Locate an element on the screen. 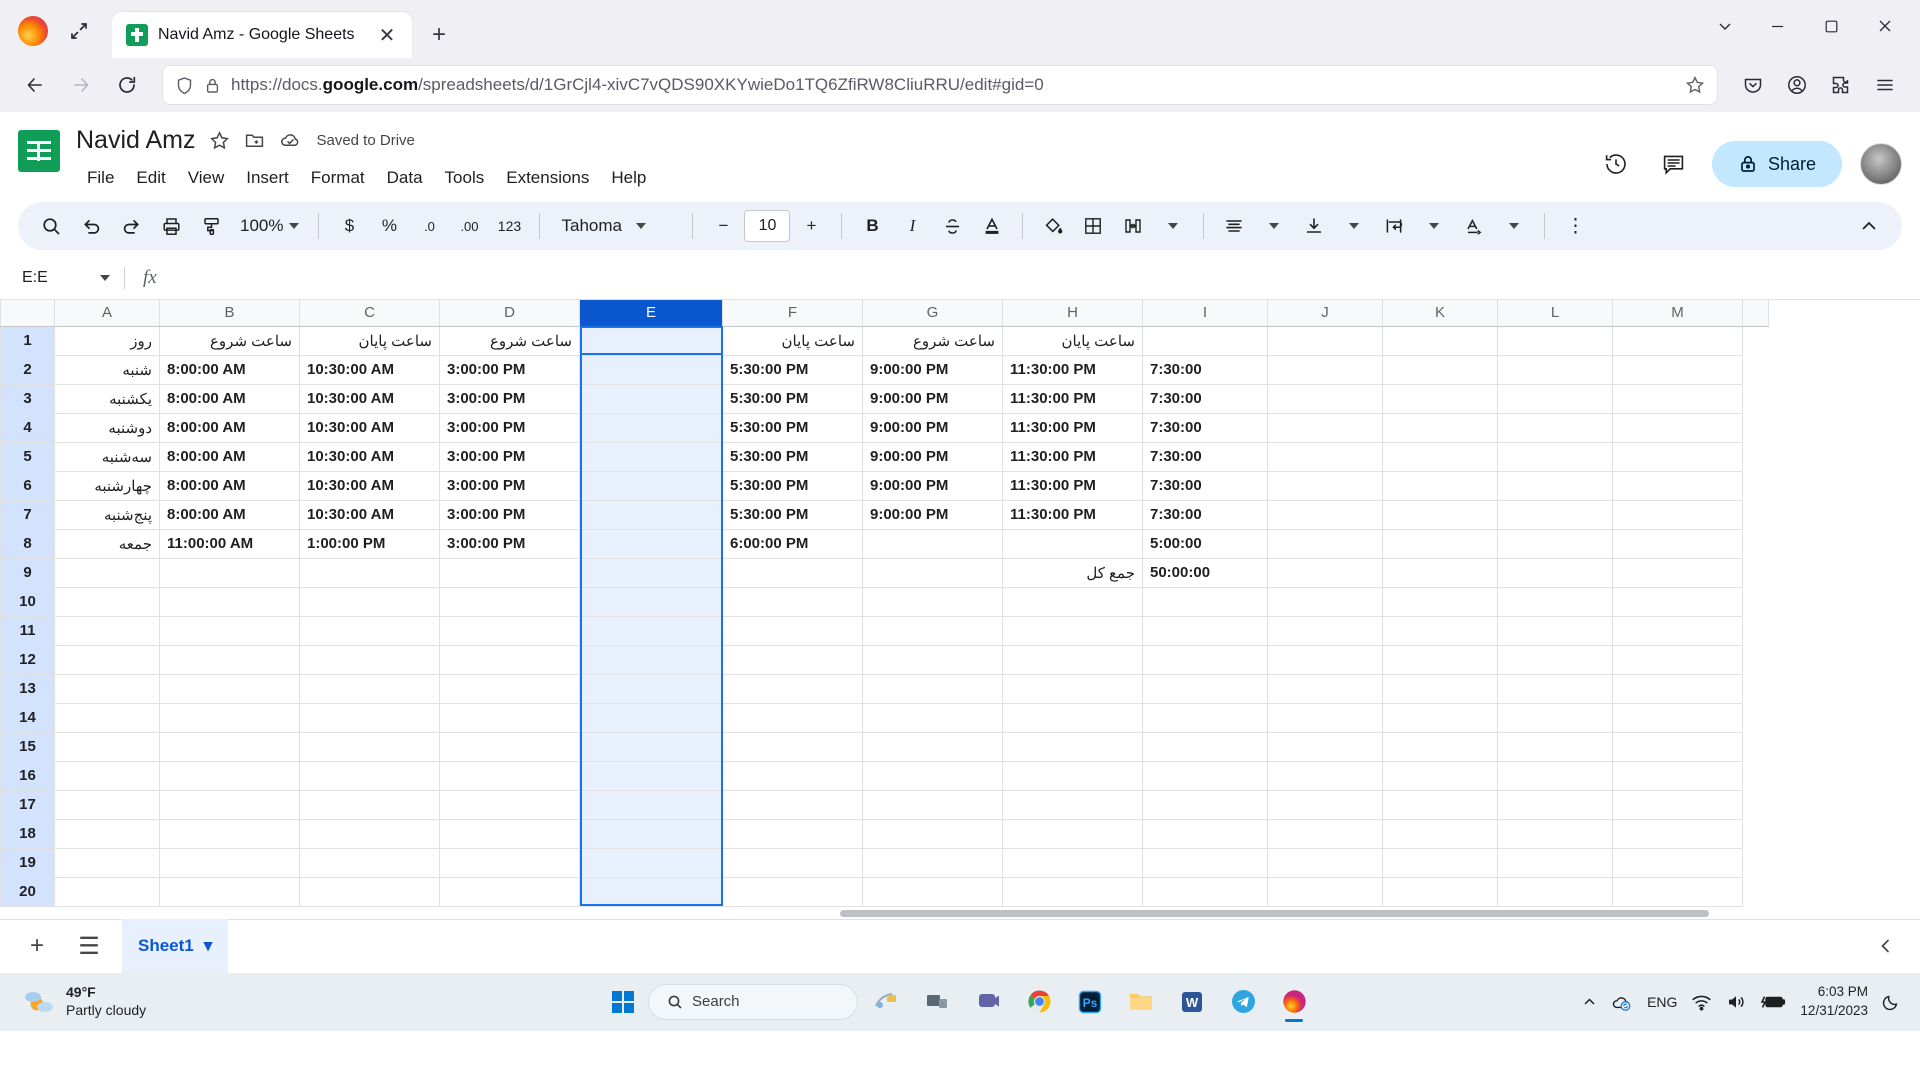 Image resolution: width=1920 pixels, height=1080 pixels. cell-I13 is located at coordinates (1205, 688).